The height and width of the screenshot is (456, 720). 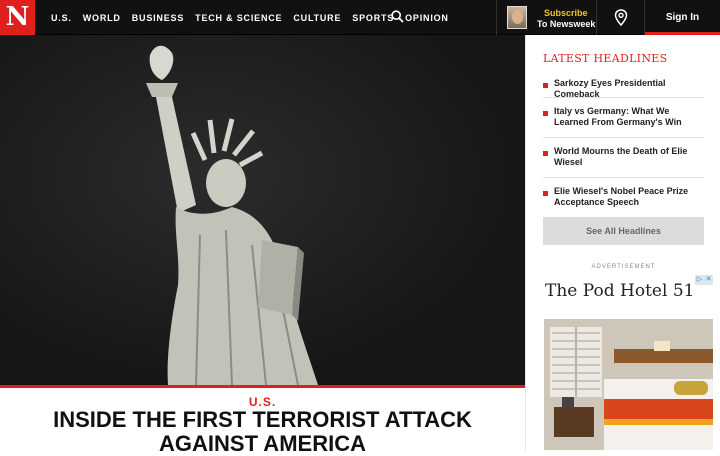 What do you see at coordinates (699, 279) in the screenshot?
I see `ad-info-icon: ▷` at bounding box center [699, 279].